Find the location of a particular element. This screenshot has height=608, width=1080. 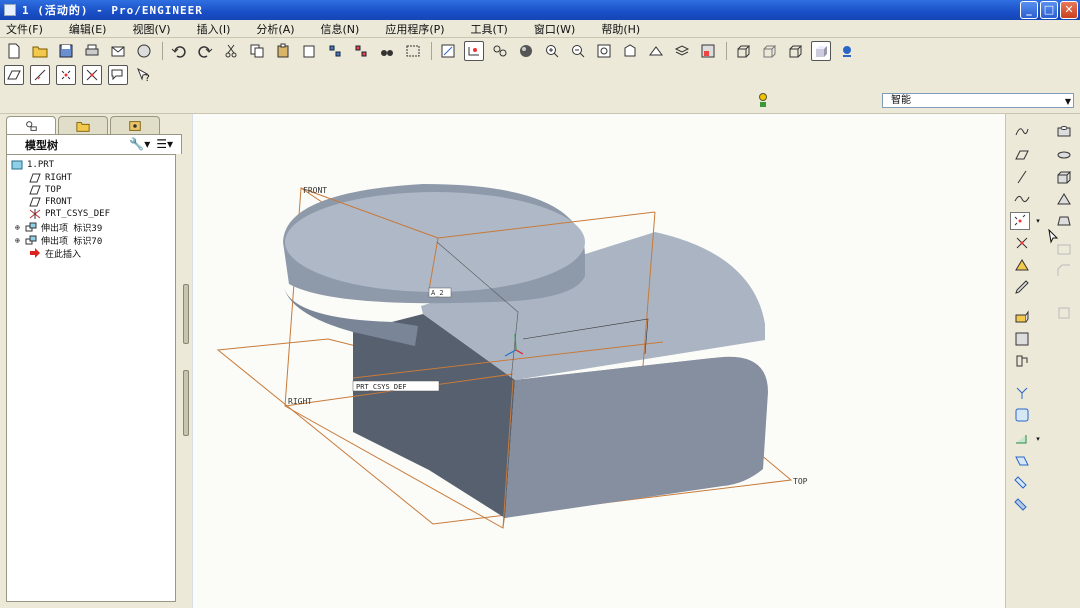

csys-label: PRT_CSYS_DEF is located at coordinates (381, 387).